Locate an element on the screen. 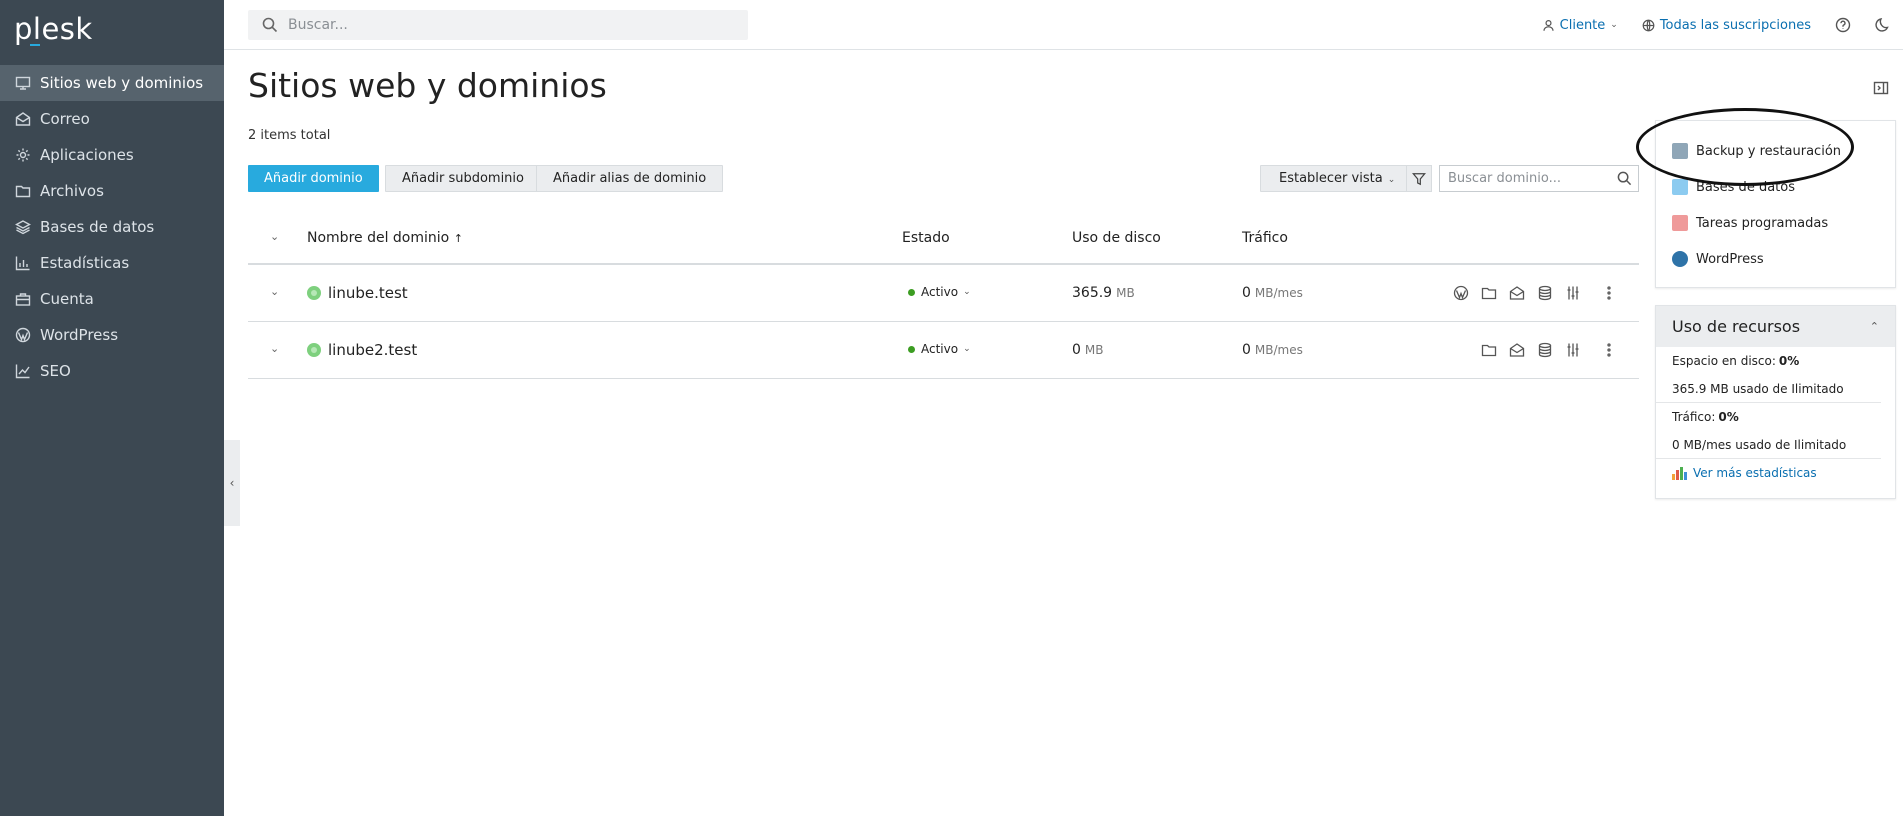 The image size is (1903, 816). disk-space-percent: 0% is located at coordinates (1789, 361).